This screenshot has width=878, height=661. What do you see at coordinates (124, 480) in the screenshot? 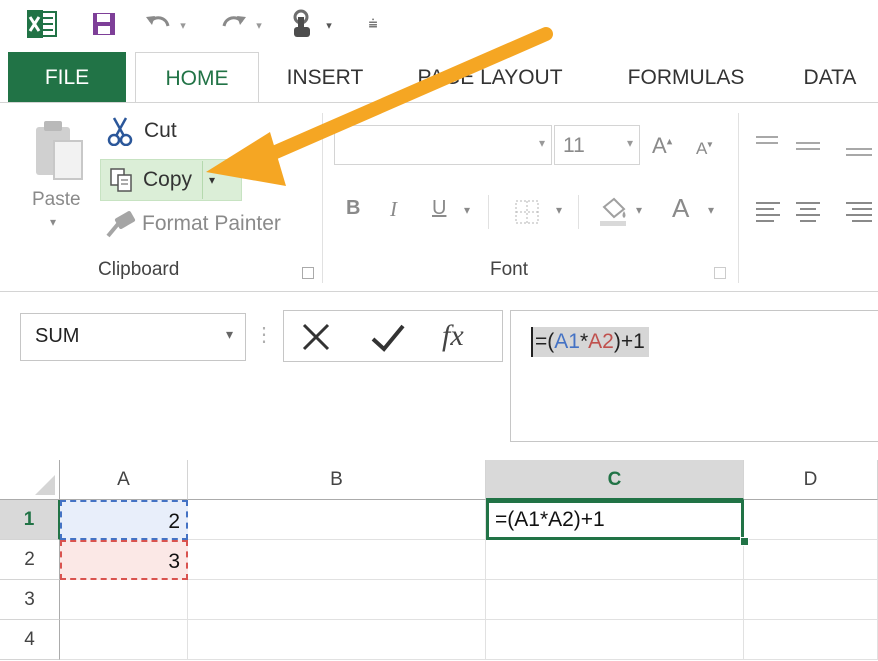
I see `column-header-a: A` at bounding box center [124, 480].